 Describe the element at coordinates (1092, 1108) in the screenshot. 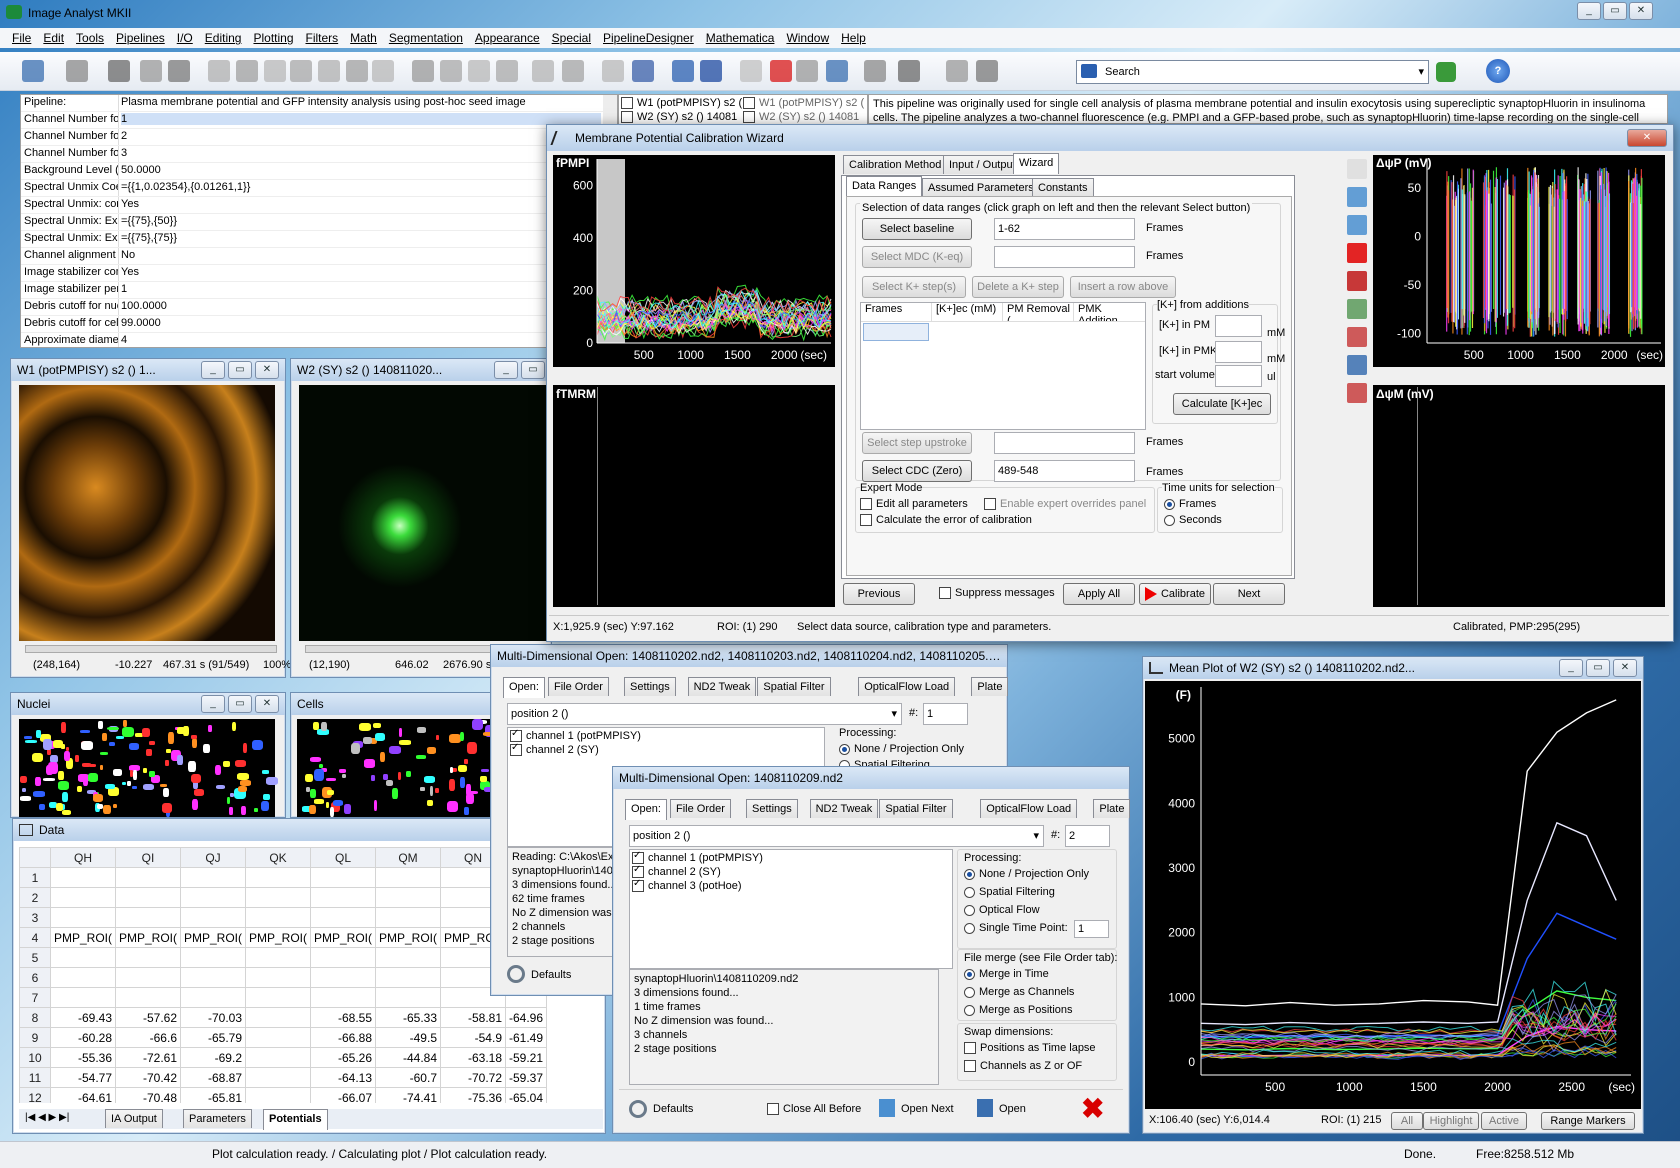

I see `cancel-x-icon: ✖` at that location.